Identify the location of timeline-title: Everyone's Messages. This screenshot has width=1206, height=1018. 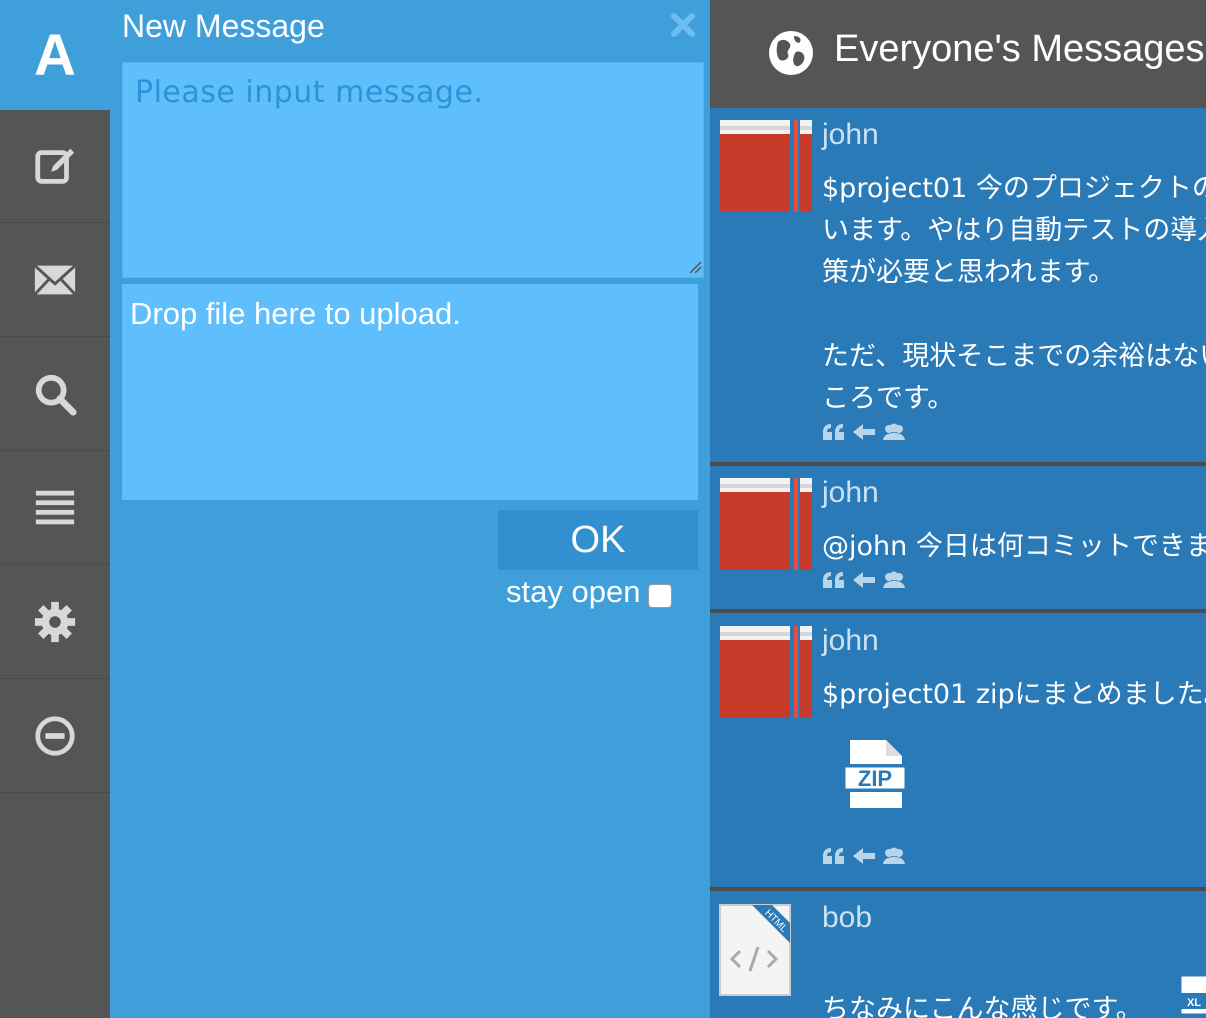
(1019, 49).